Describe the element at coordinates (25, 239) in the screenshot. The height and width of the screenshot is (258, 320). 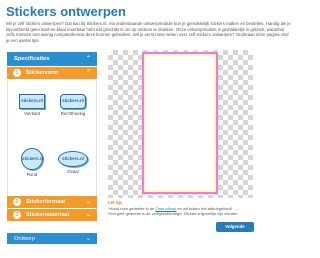
I see `design-section-label: Ontwerp` at that location.